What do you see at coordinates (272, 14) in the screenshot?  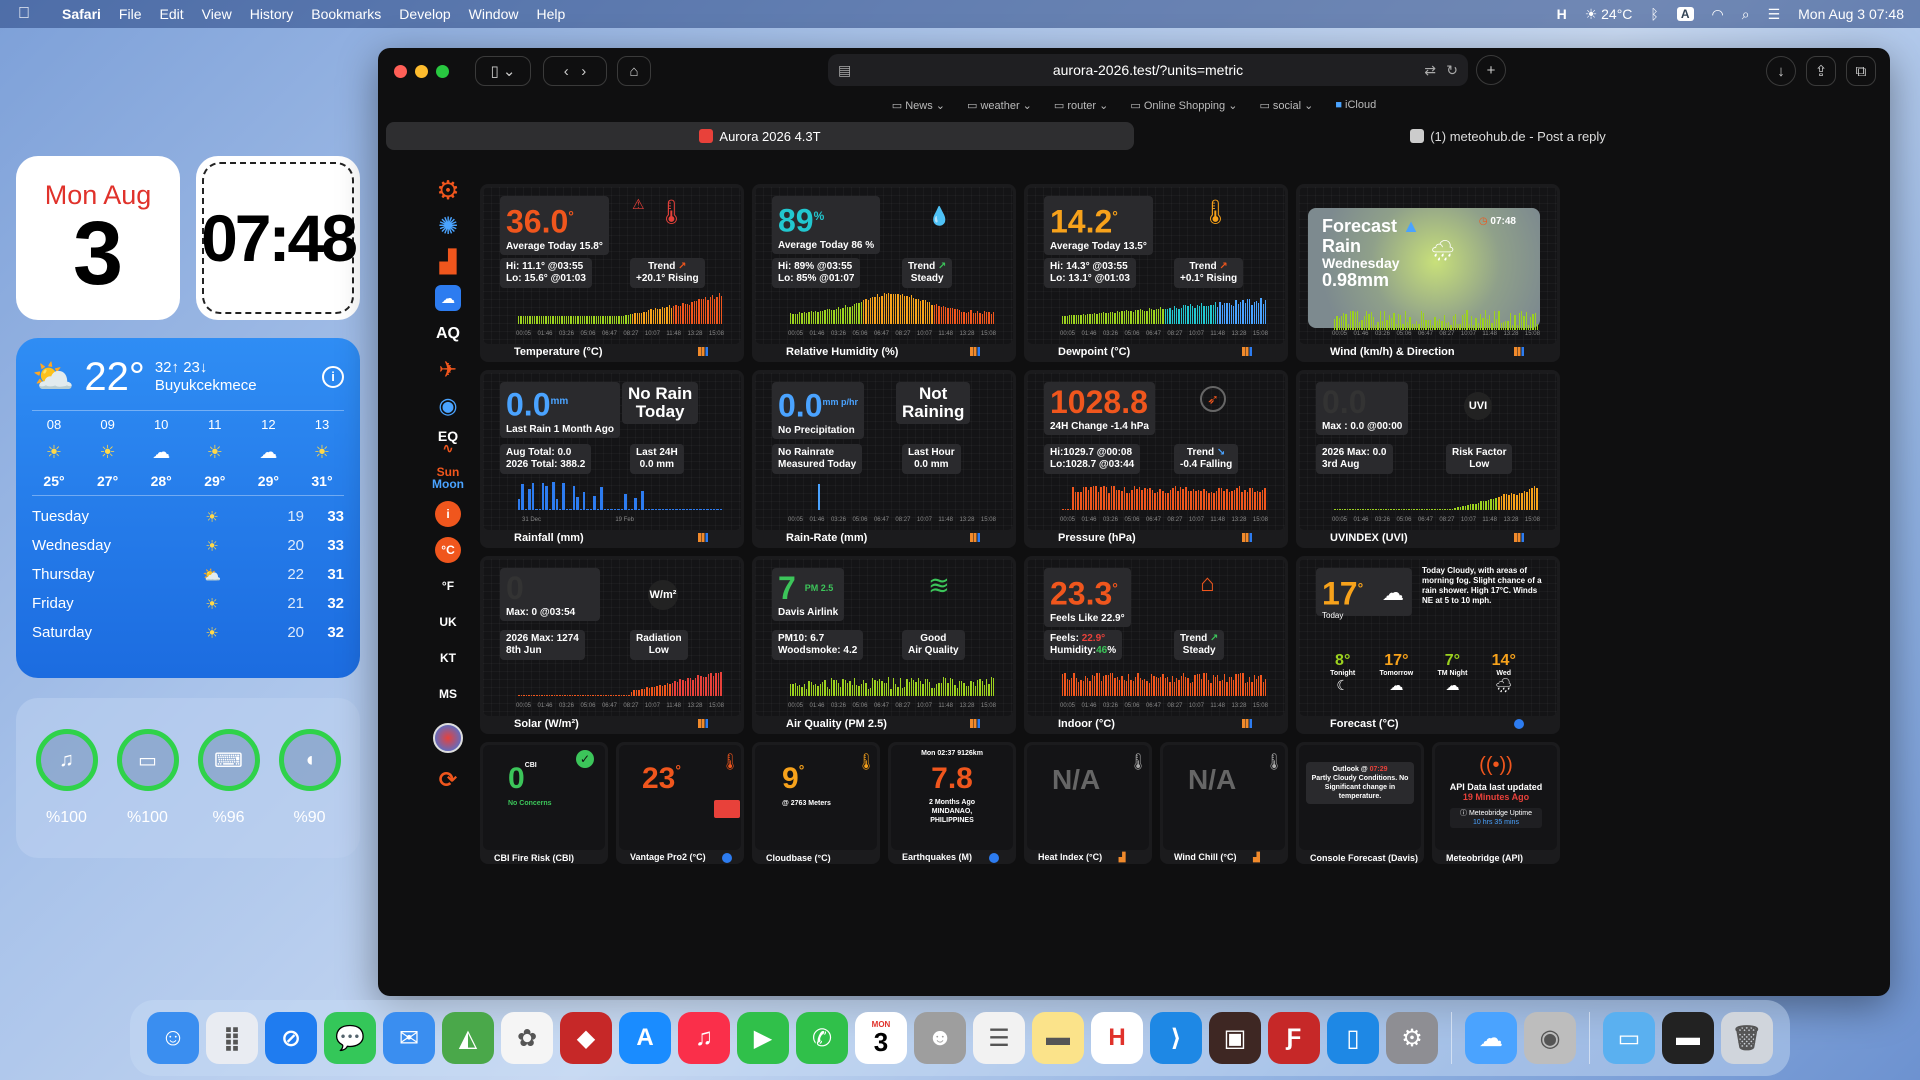 I see `menu-history: History` at bounding box center [272, 14].